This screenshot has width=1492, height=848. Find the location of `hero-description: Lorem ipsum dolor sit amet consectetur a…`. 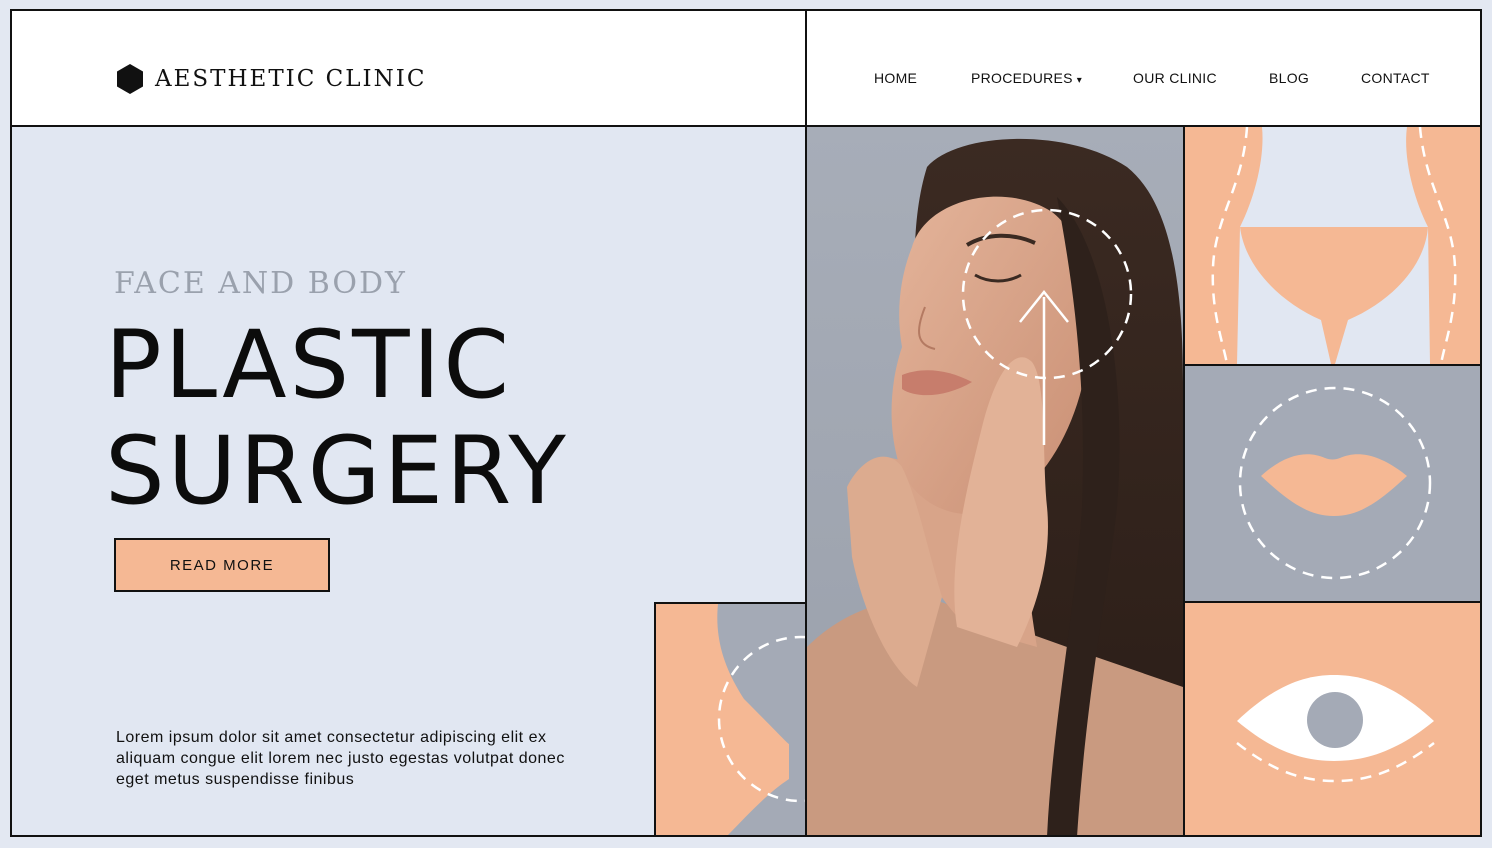

hero-description: Lorem ipsum dolor sit amet consectetur a… is located at coordinates (340, 758).